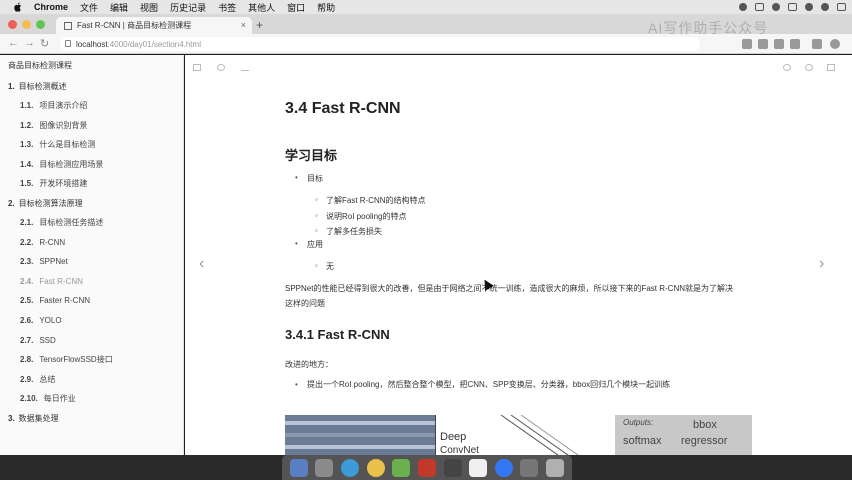 This screenshot has height=480, width=852. I want to click on figure-regressor-label: regressor, so click(704, 441).